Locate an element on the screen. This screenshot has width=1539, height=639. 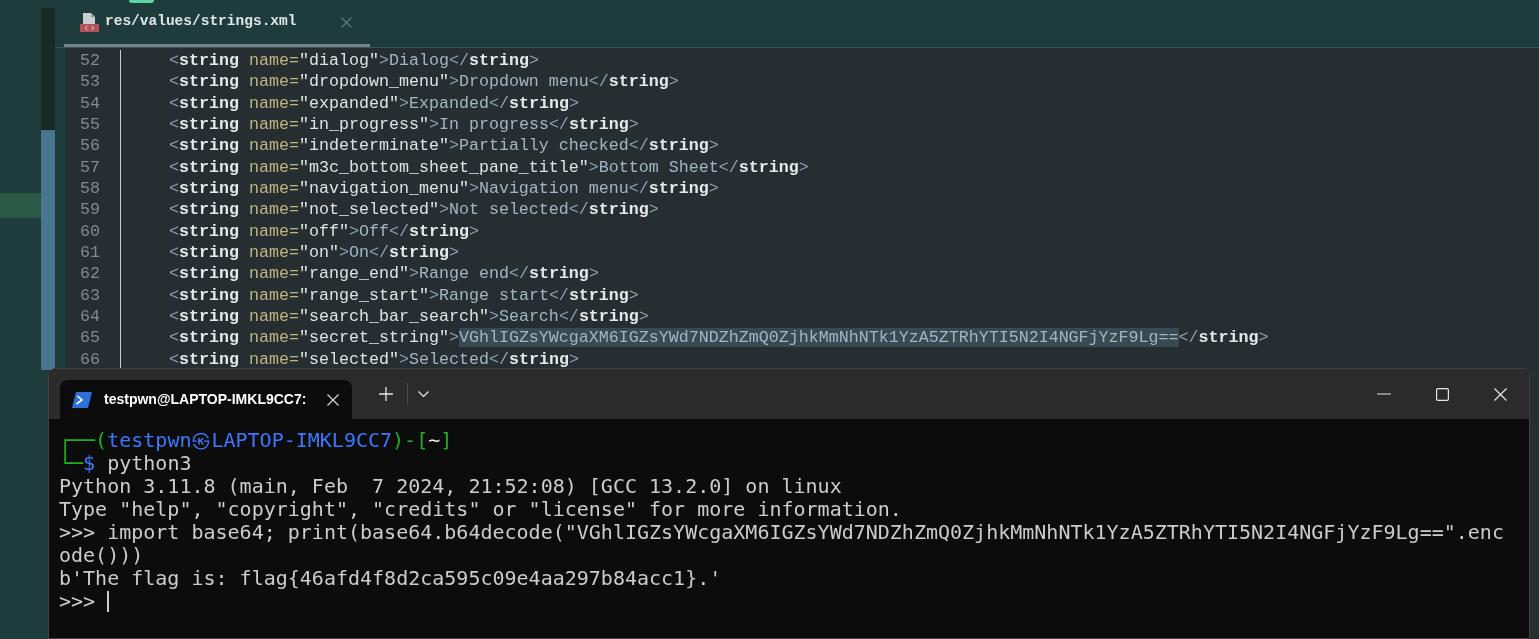
code-line: <string name="range_end">Range end</string> is located at coordinates (384, 274).